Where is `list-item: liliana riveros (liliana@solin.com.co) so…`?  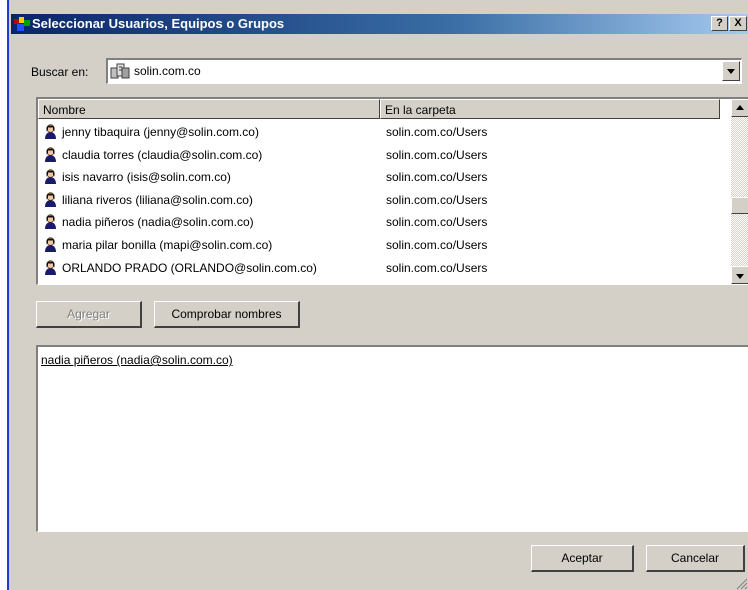 list-item: liliana riveros (liliana@solin.com.co) so… is located at coordinates (380, 200).